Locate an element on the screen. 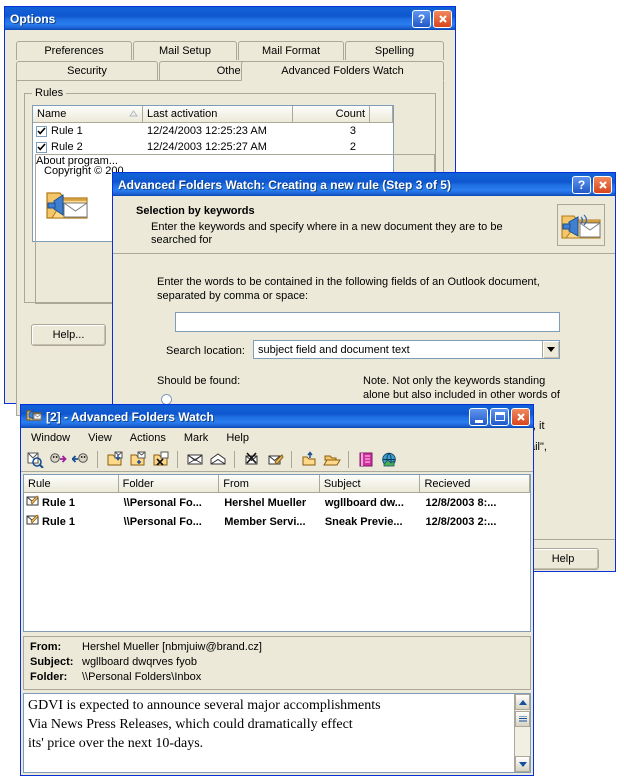  column-label: Folder is located at coordinates (138, 483).